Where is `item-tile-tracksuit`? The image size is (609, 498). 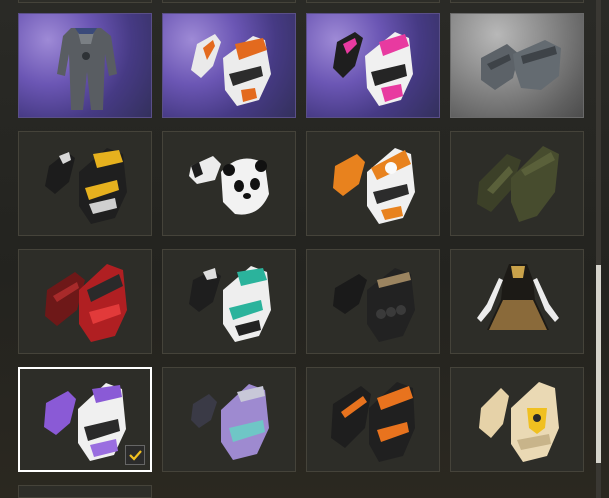
item-tile-tracksuit is located at coordinates (85, 65).